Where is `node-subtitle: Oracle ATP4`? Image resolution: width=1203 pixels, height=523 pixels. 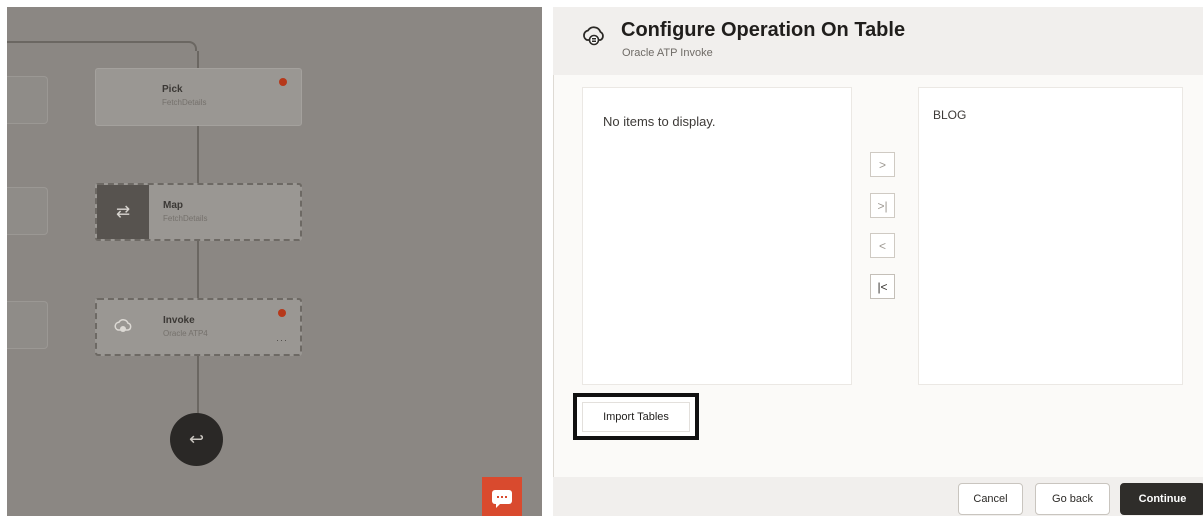
node-subtitle: Oracle ATP4 is located at coordinates (185, 333).